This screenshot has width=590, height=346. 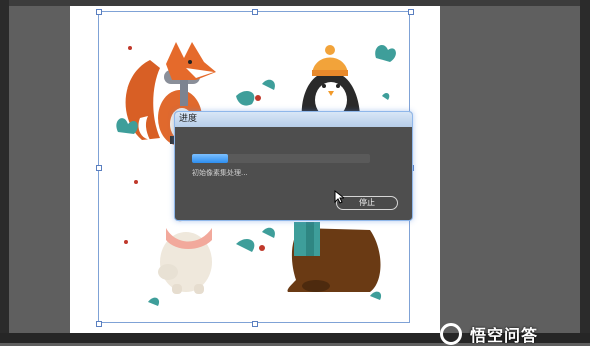 I want to click on stop-button: 停止, so click(x=367, y=203).